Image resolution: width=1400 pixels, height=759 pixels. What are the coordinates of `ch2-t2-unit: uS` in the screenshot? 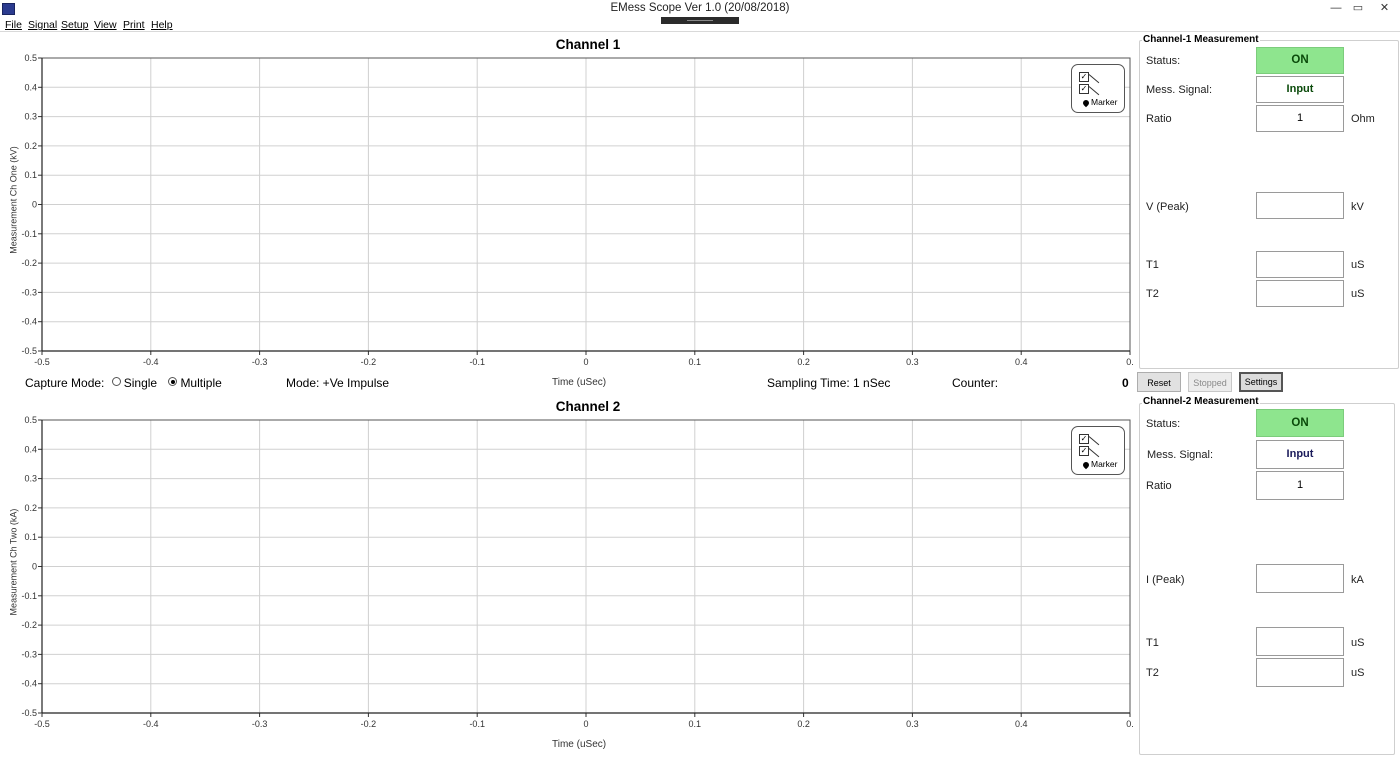 It's located at (1358, 673).